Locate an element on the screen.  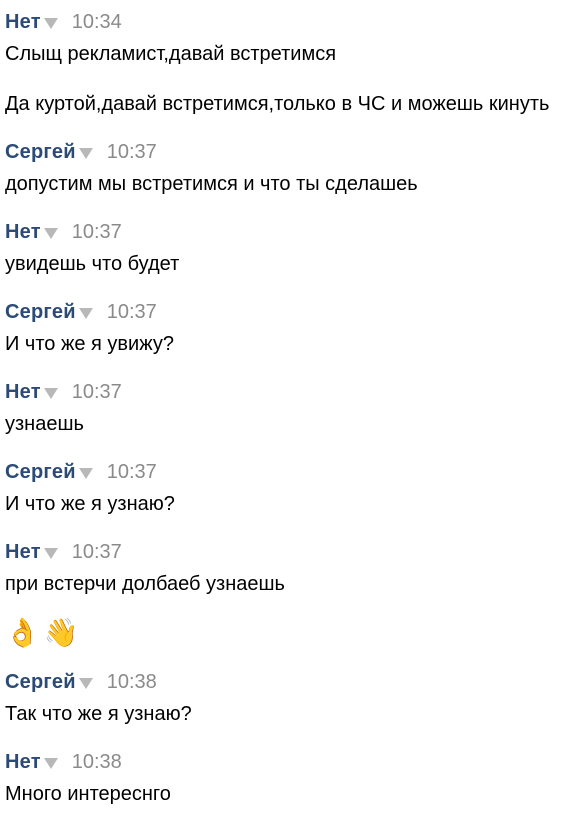
message-time: 10:34 is located at coordinates (96, 21).